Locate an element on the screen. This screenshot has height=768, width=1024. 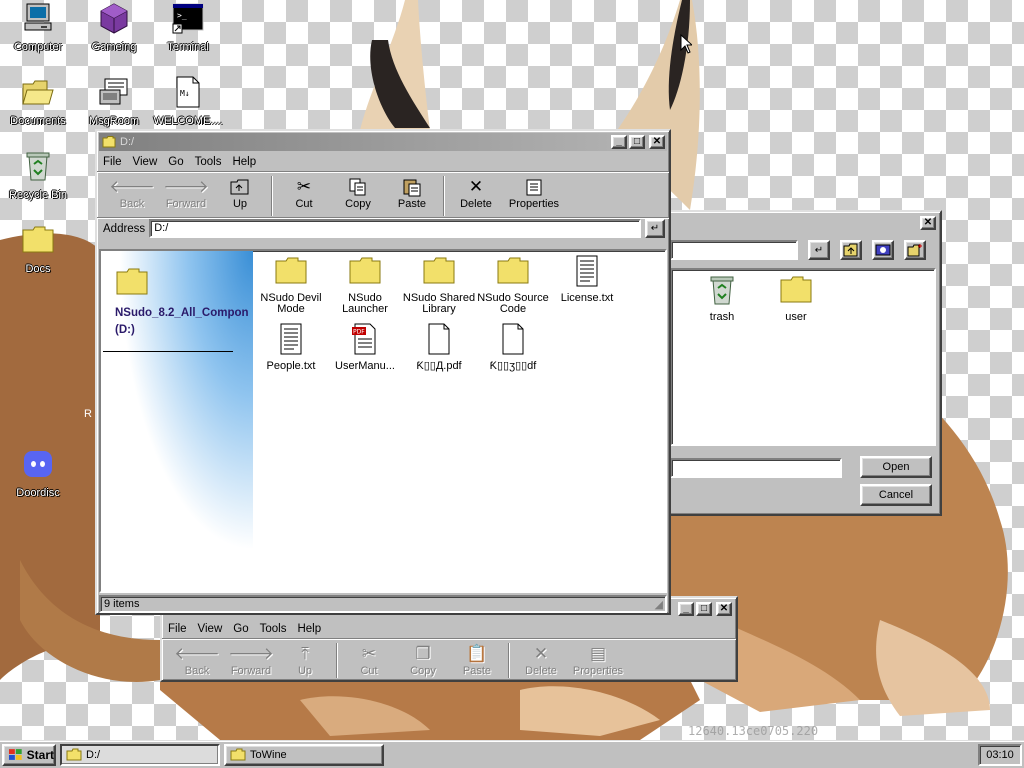
list-item-label: user is located at coordinates (796, 317).